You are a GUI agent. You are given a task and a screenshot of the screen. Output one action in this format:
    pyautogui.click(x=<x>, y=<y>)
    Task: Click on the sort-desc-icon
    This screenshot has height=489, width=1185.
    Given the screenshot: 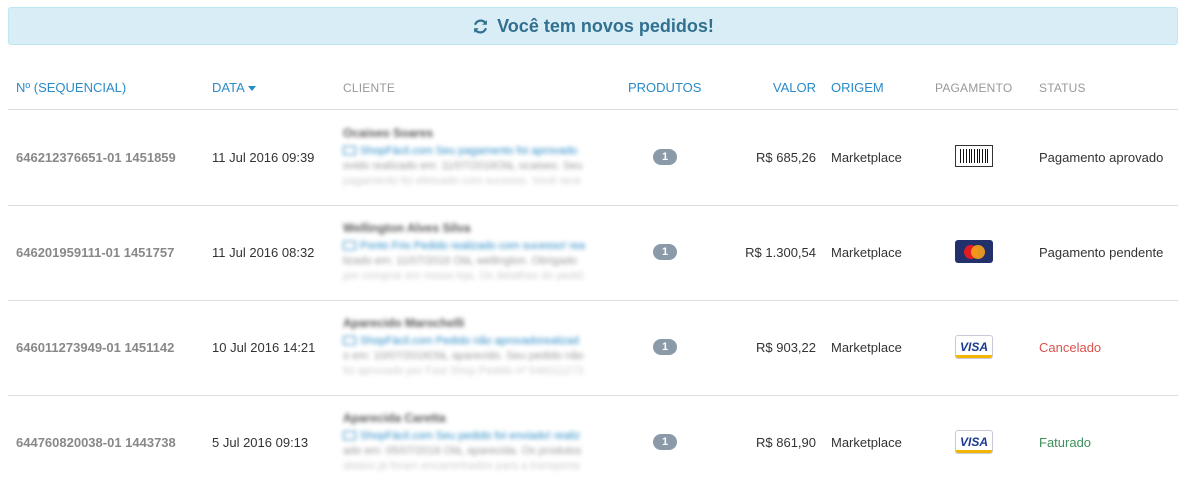 What is the action you would take?
    pyautogui.click(x=251, y=89)
    